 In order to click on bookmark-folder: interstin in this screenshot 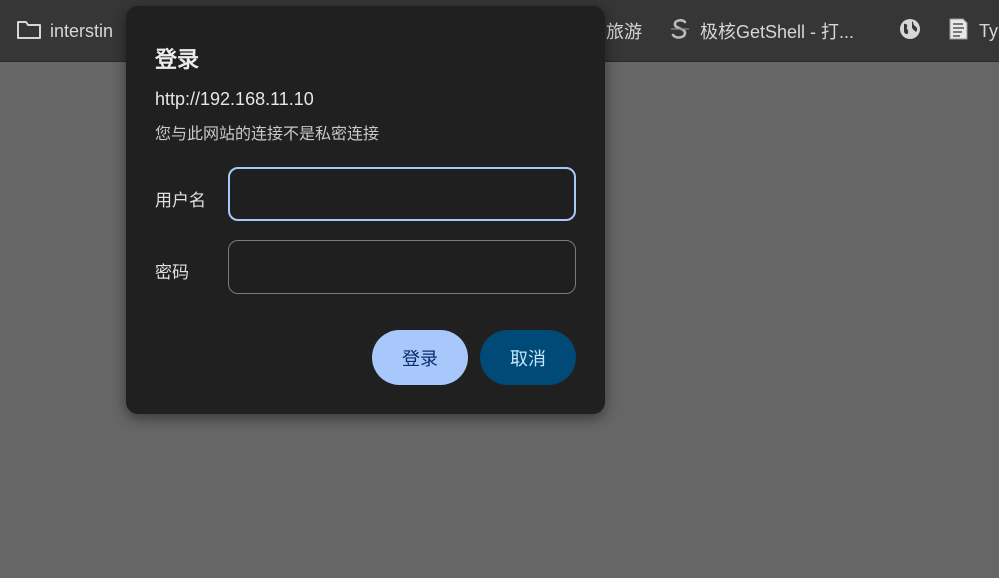, I will do `click(64, 31)`.